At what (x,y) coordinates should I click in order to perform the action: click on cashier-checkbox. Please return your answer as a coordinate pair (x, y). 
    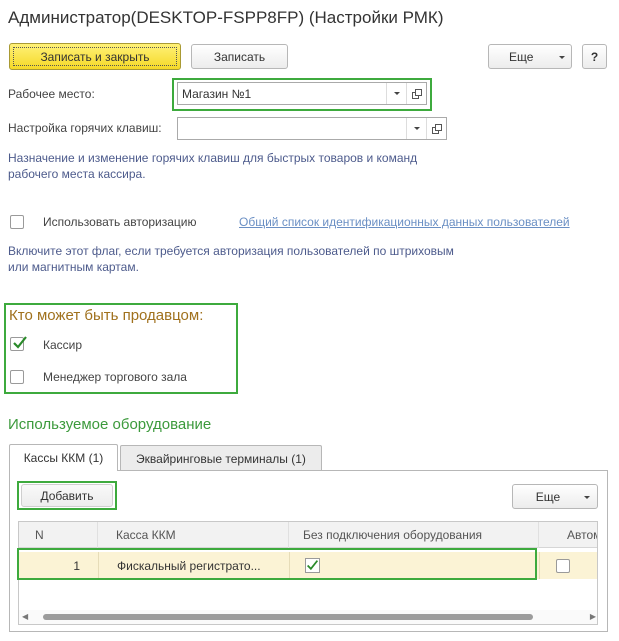
    Looking at the image, I should click on (18, 343).